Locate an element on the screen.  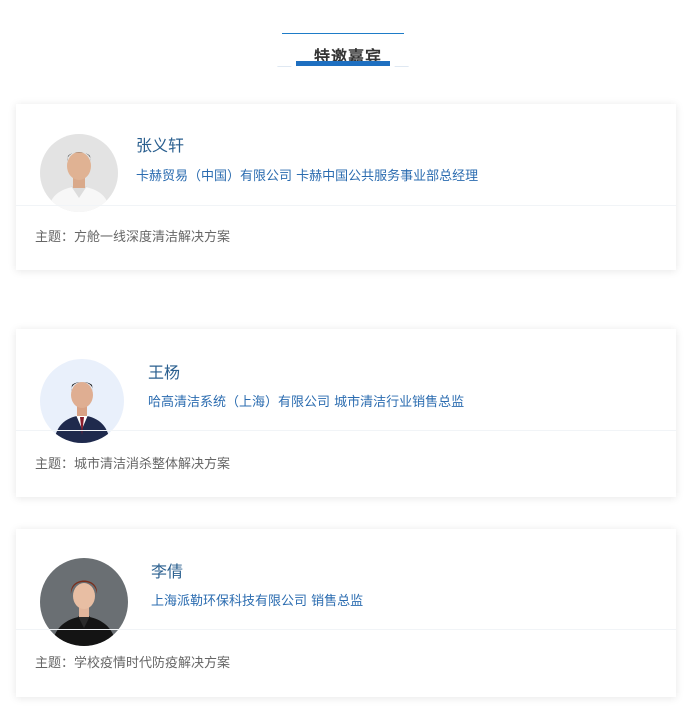
guest-name: 李倩 is located at coordinates (167, 571).